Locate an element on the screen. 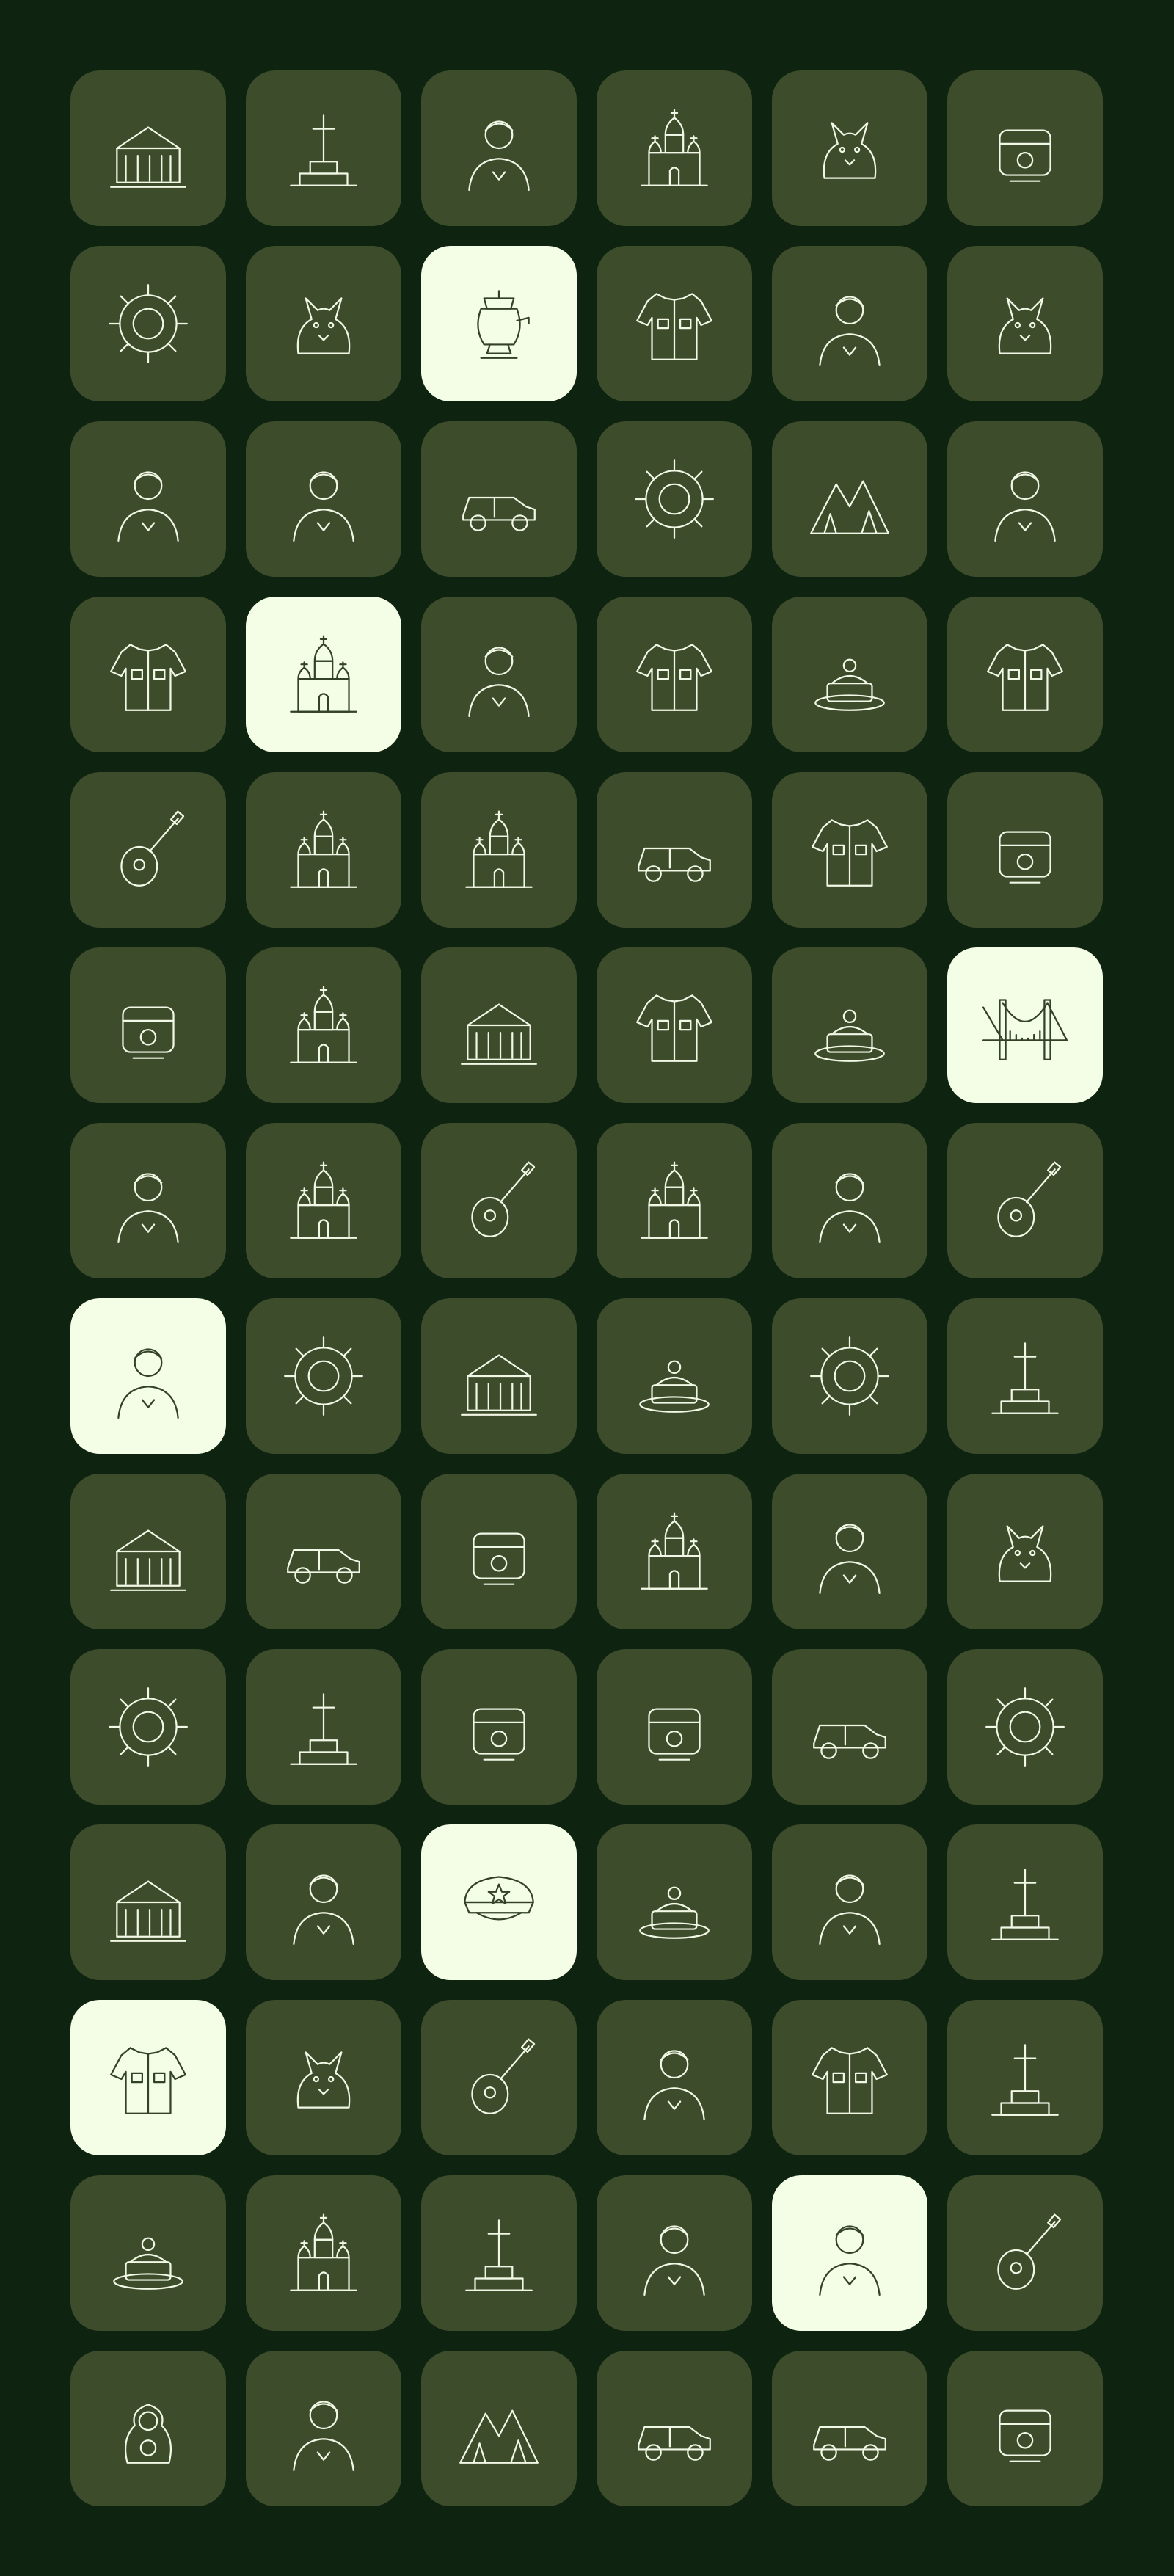 This screenshot has height=2576, width=1174. patterned-scarf-icon is located at coordinates (850, 2080).